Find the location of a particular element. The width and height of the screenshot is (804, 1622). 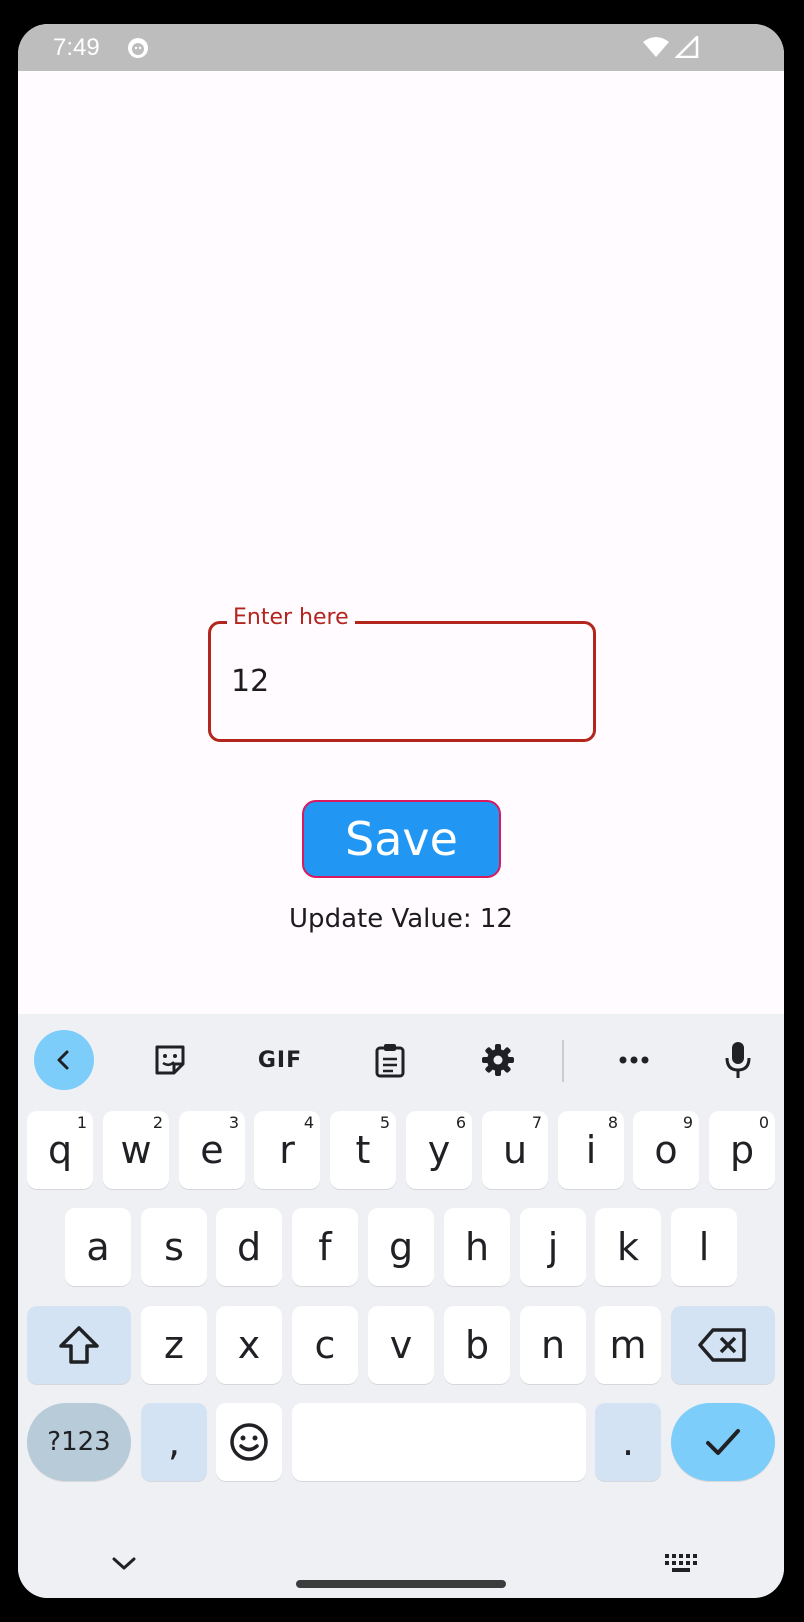

key-hint: 6 is located at coordinates (460, 1122).